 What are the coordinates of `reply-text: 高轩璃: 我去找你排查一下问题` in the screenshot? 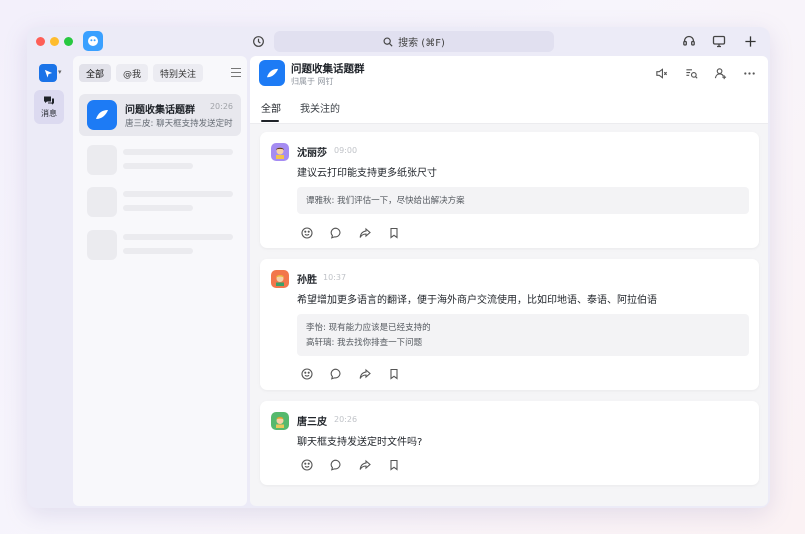 It's located at (364, 343).